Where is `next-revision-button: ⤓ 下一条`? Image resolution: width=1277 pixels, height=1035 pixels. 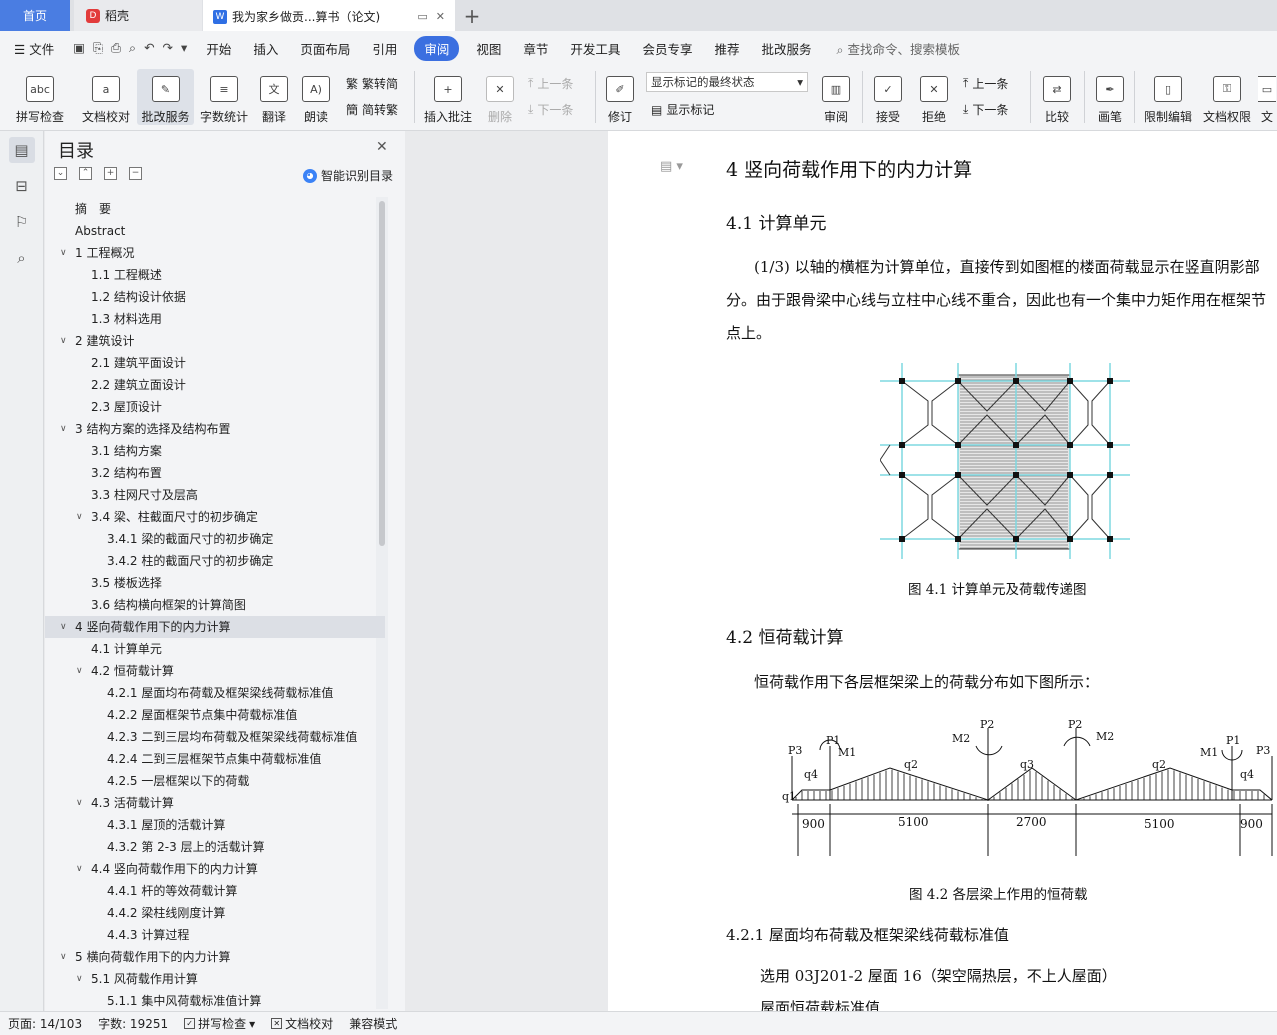
next-revision-button: ⤓ 下一条 is located at coordinates (985, 109).